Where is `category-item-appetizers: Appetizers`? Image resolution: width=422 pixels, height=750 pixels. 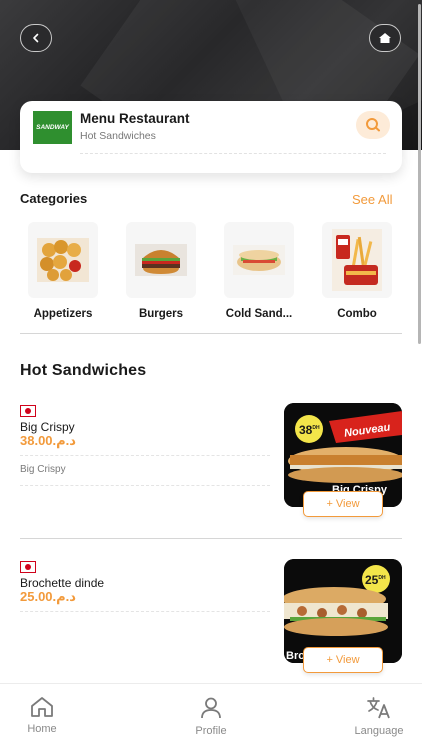
category-item-appetizers: Appetizers is located at coordinates (63, 271).